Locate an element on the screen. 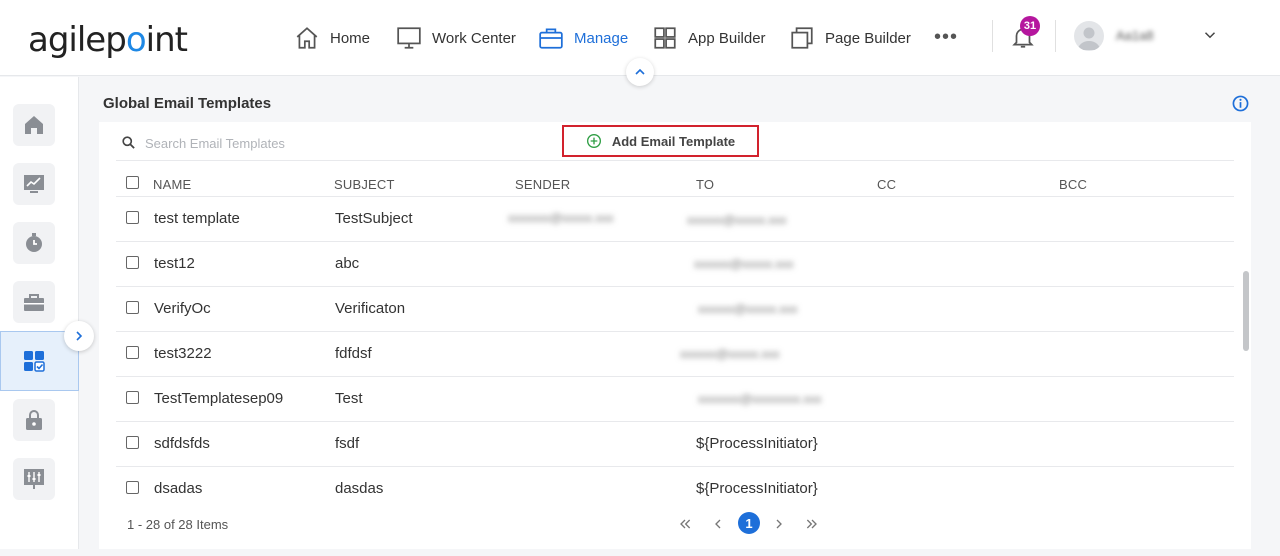  collapse-nav-button is located at coordinates (640, 72).